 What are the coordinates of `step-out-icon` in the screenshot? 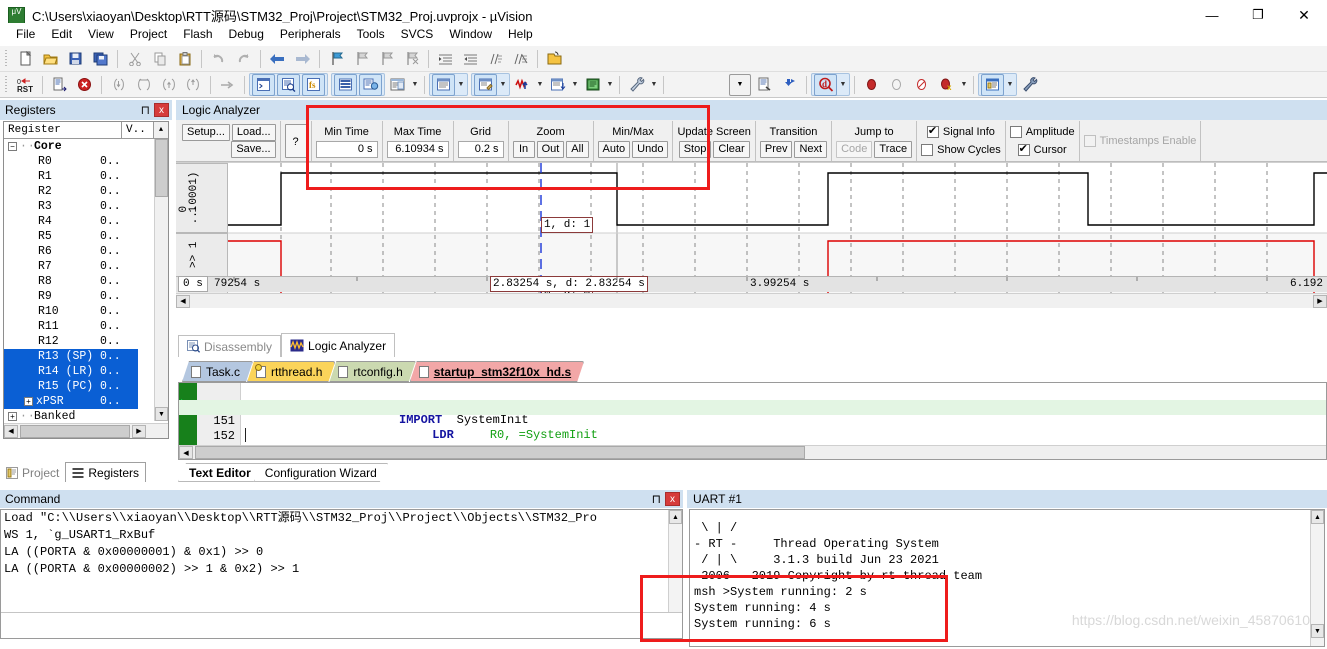 It's located at (168, 85).